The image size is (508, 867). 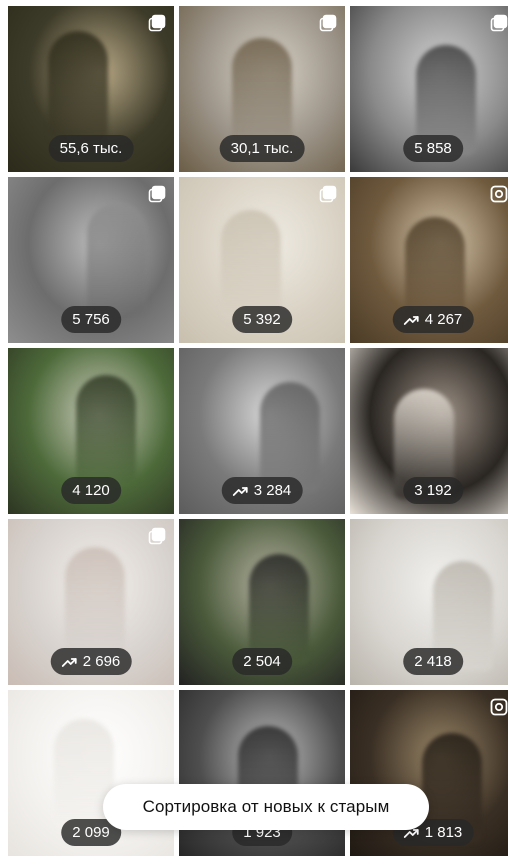 I want to click on post-tile: 2 696, so click(x=91, y=602).